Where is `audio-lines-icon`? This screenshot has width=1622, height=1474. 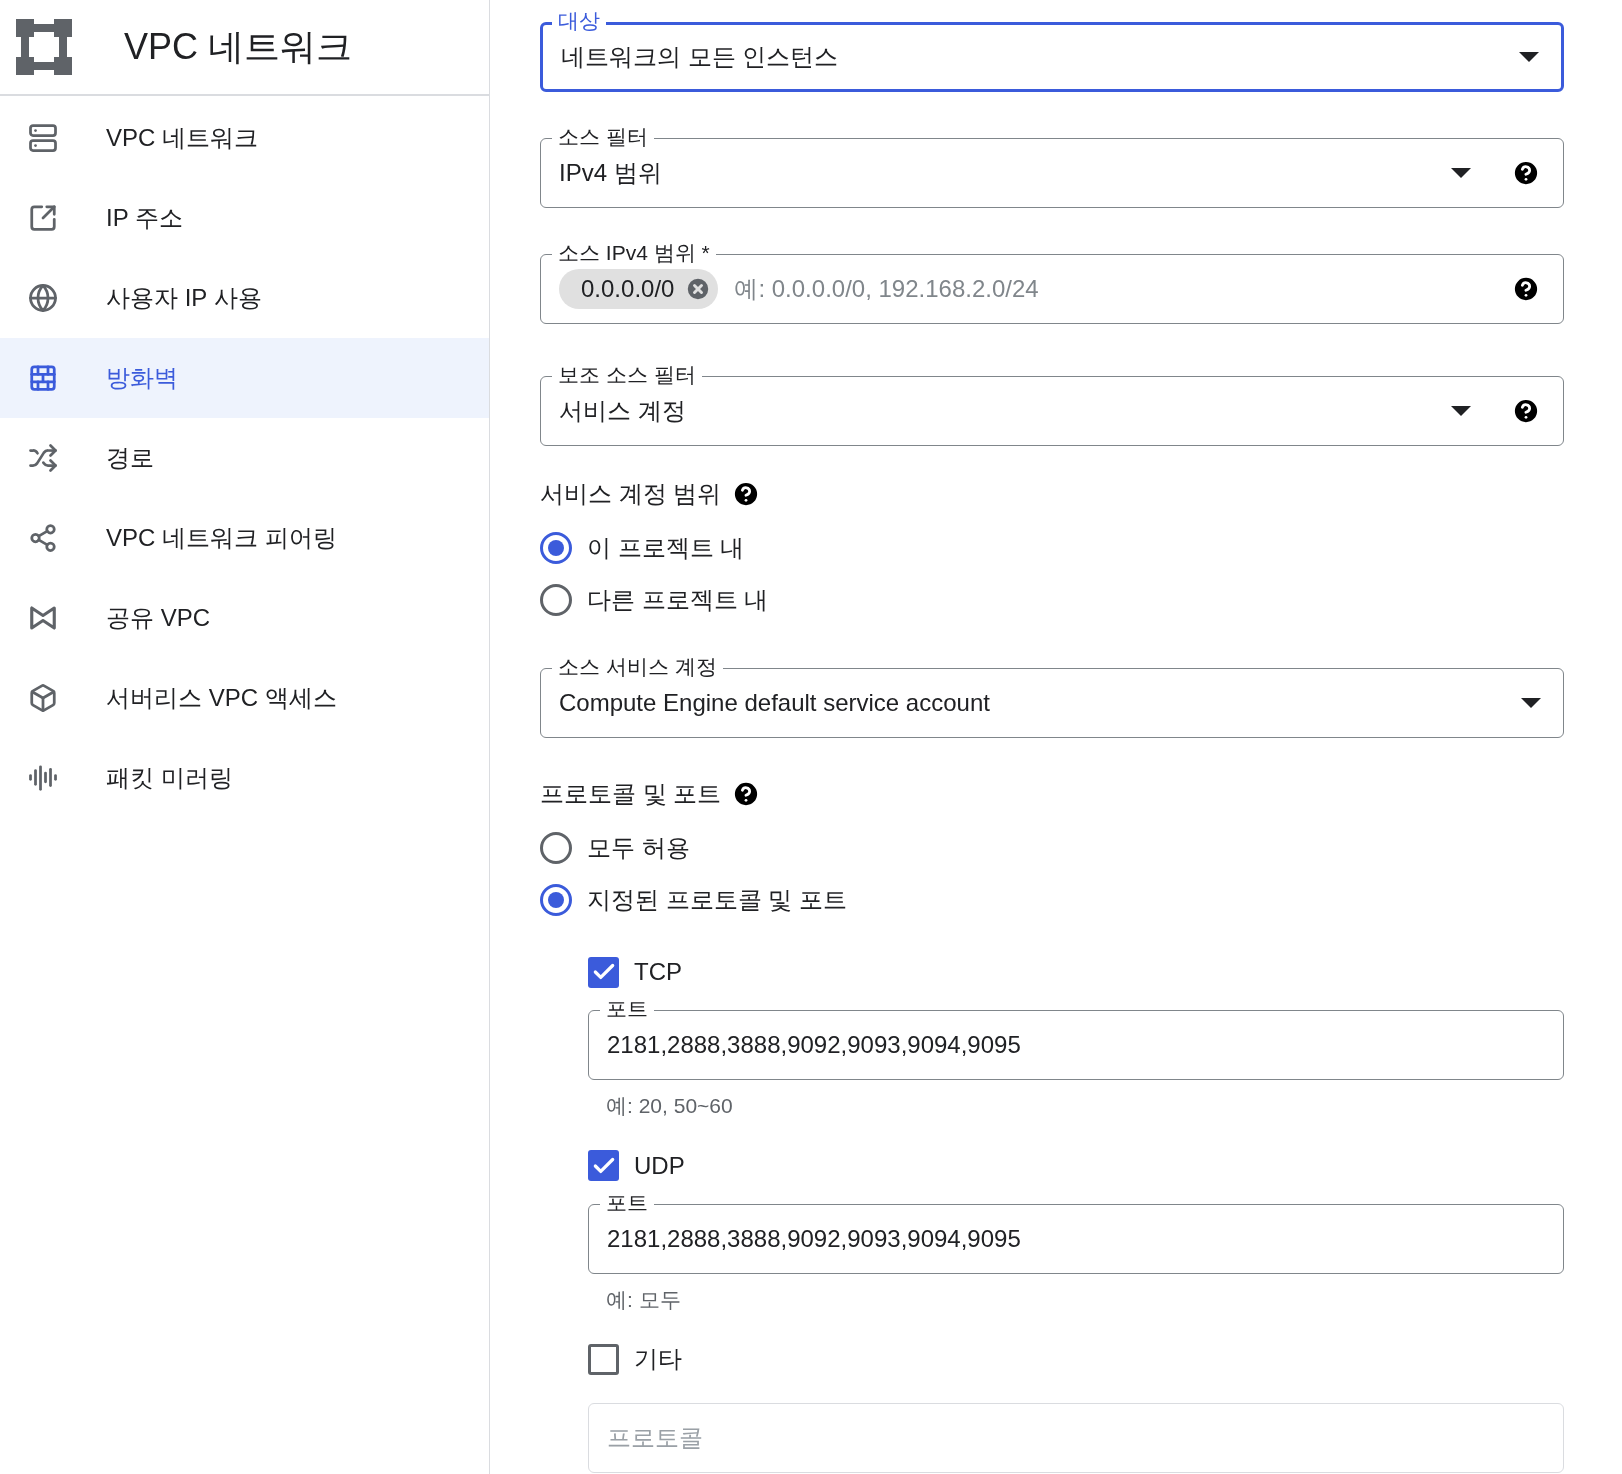 audio-lines-icon is located at coordinates (43, 778).